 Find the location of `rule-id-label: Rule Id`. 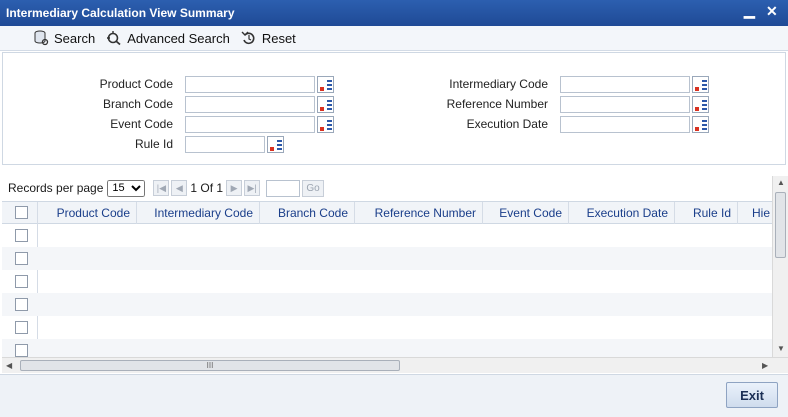

rule-id-label: Rule Id is located at coordinates (153, 144).